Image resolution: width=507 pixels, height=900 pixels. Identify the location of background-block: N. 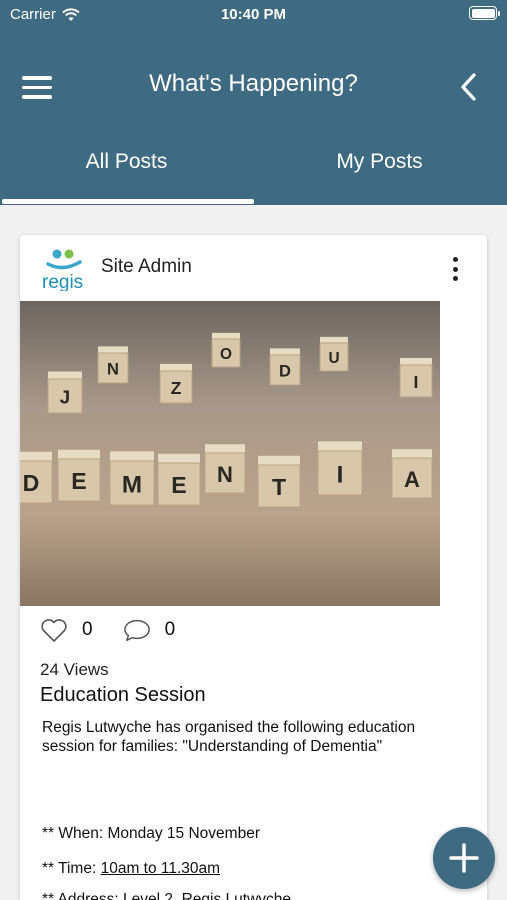
(113, 365).